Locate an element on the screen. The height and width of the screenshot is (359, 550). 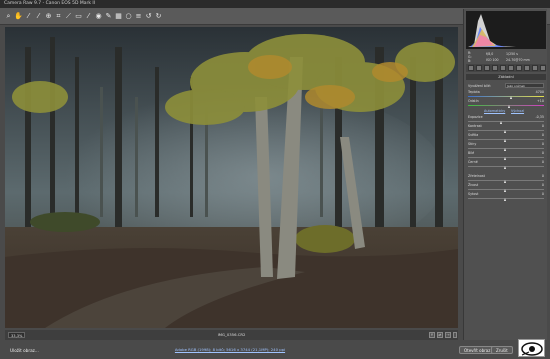
iso-readout: ISO 100 is located at coordinates (492, 60).